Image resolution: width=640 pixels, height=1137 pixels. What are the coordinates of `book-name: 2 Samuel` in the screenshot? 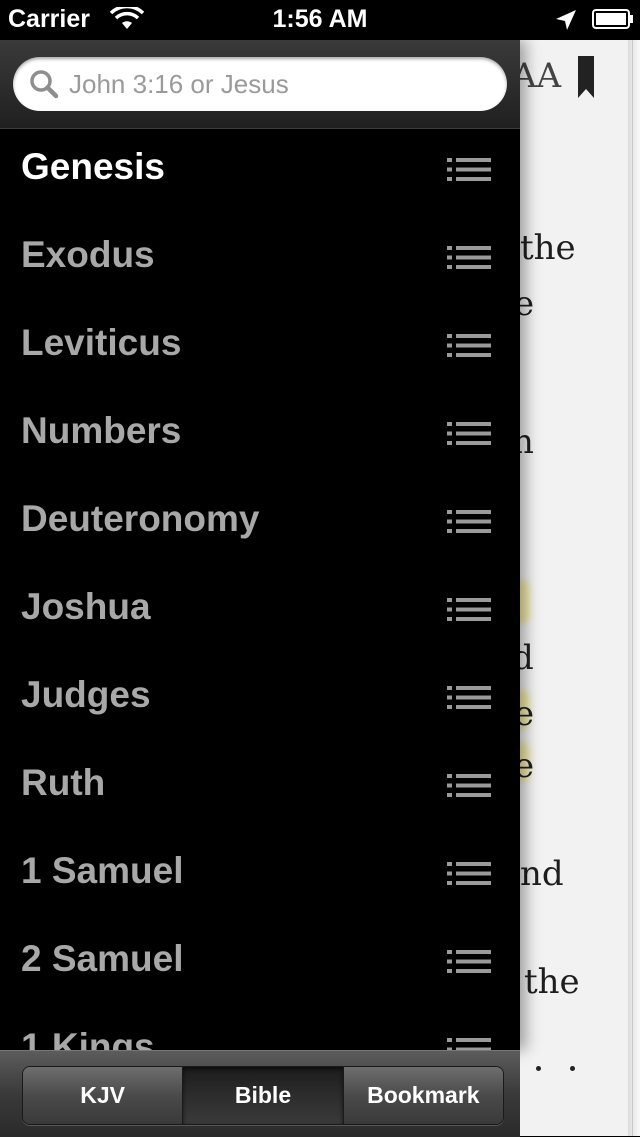 It's located at (102, 958).